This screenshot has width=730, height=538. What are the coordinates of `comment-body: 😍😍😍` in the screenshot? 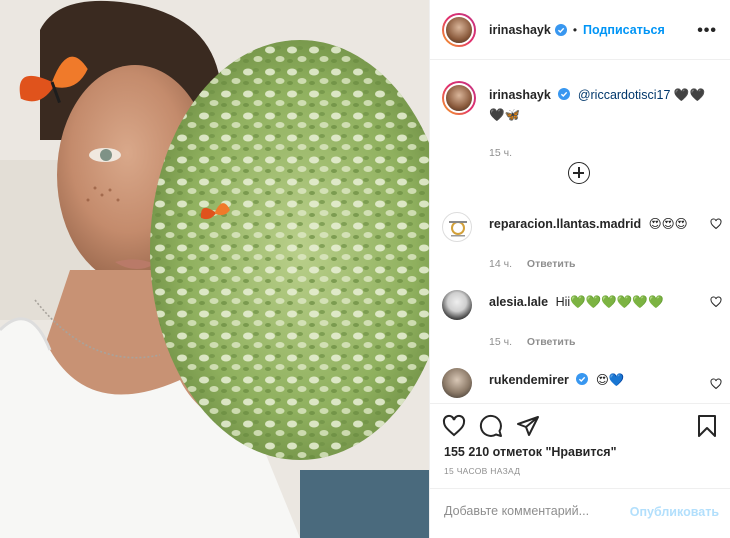 It's located at (668, 224).